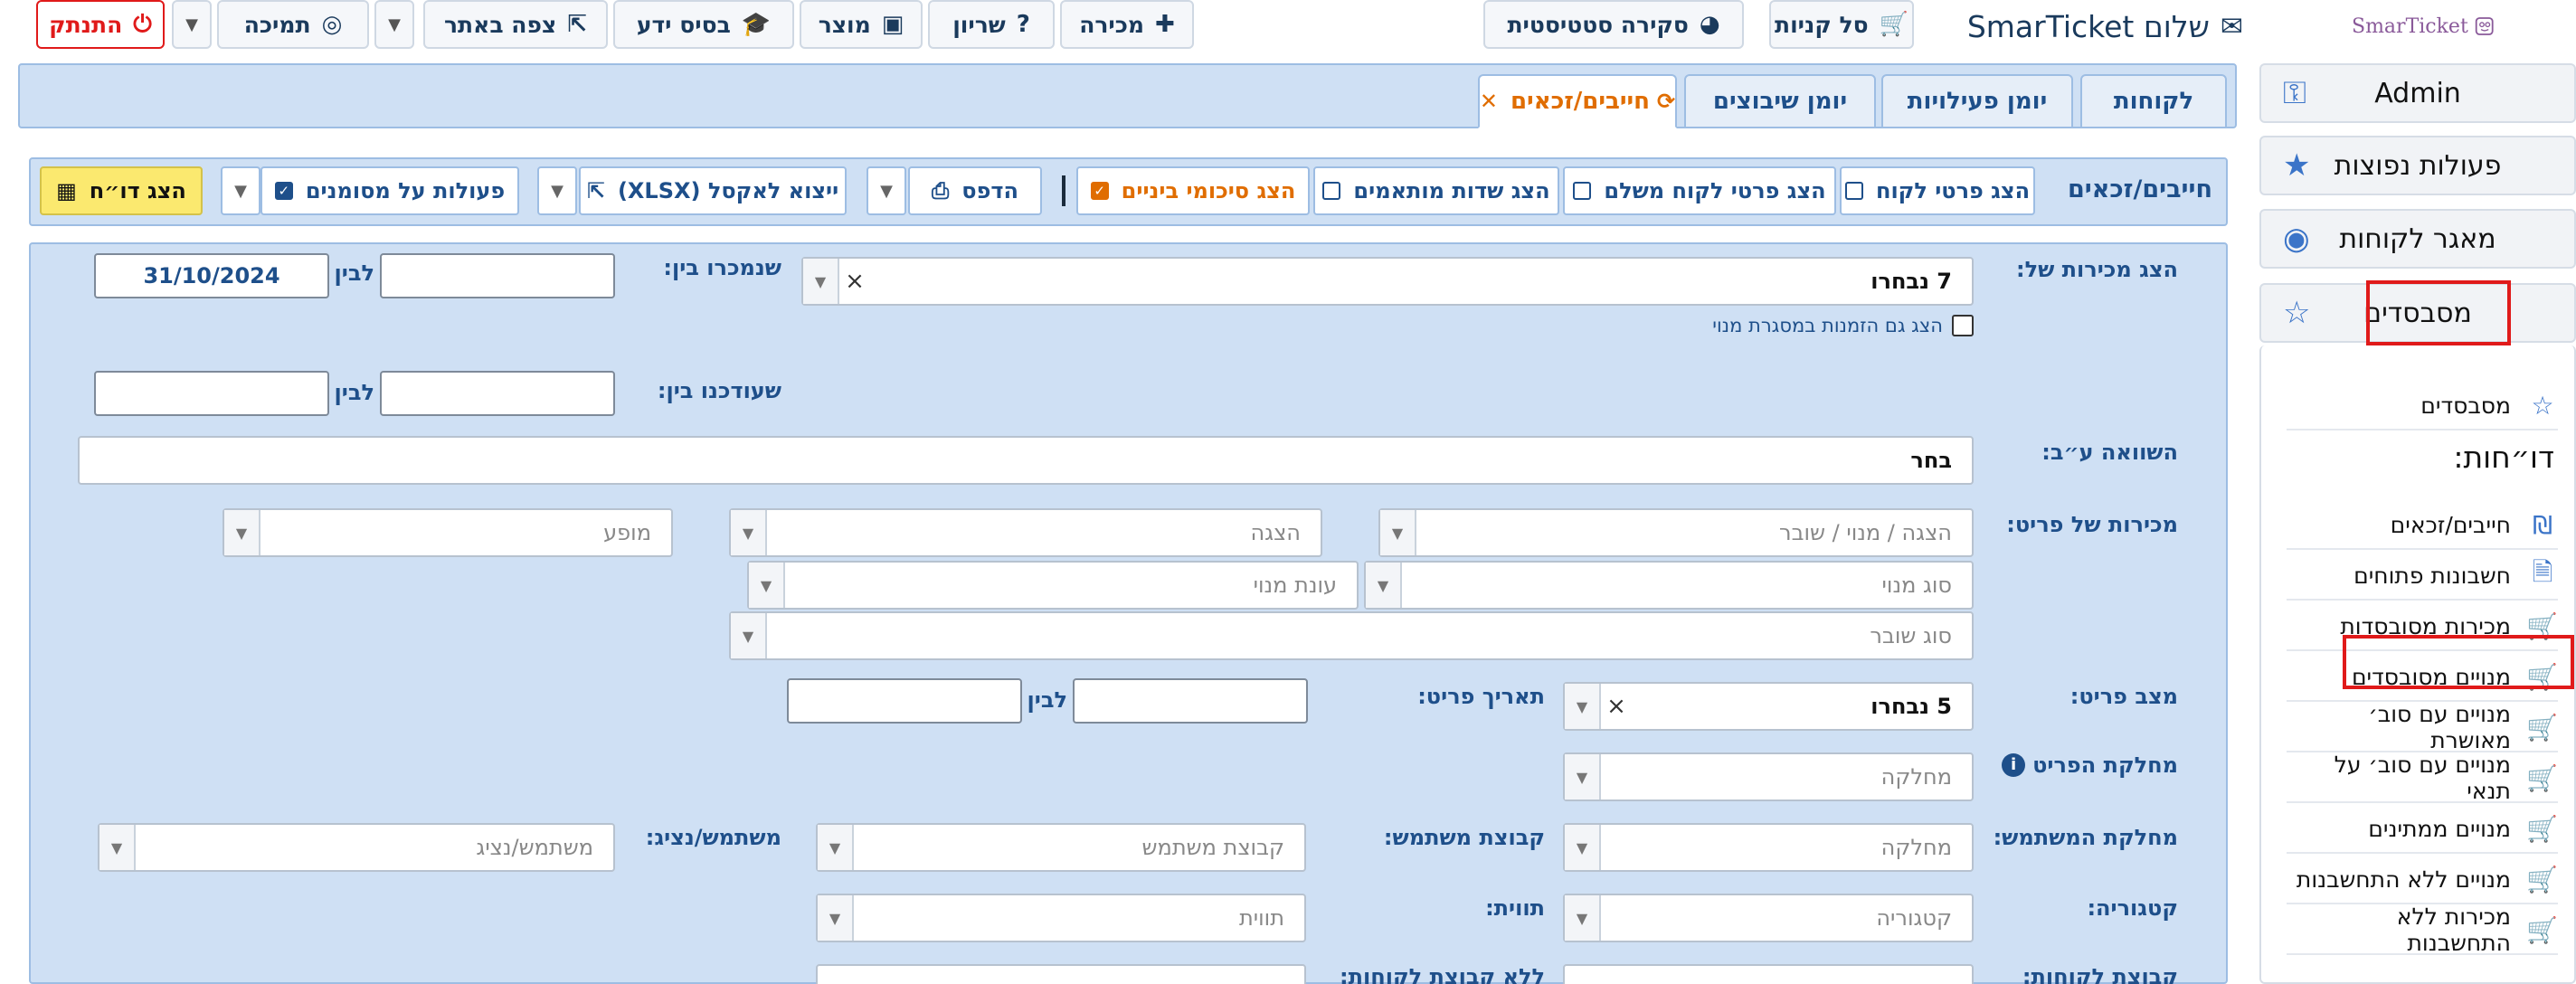 The width and height of the screenshot is (2576, 984). What do you see at coordinates (2542, 572) in the screenshot?
I see `file-icon: 🗎` at bounding box center [2542, 572].